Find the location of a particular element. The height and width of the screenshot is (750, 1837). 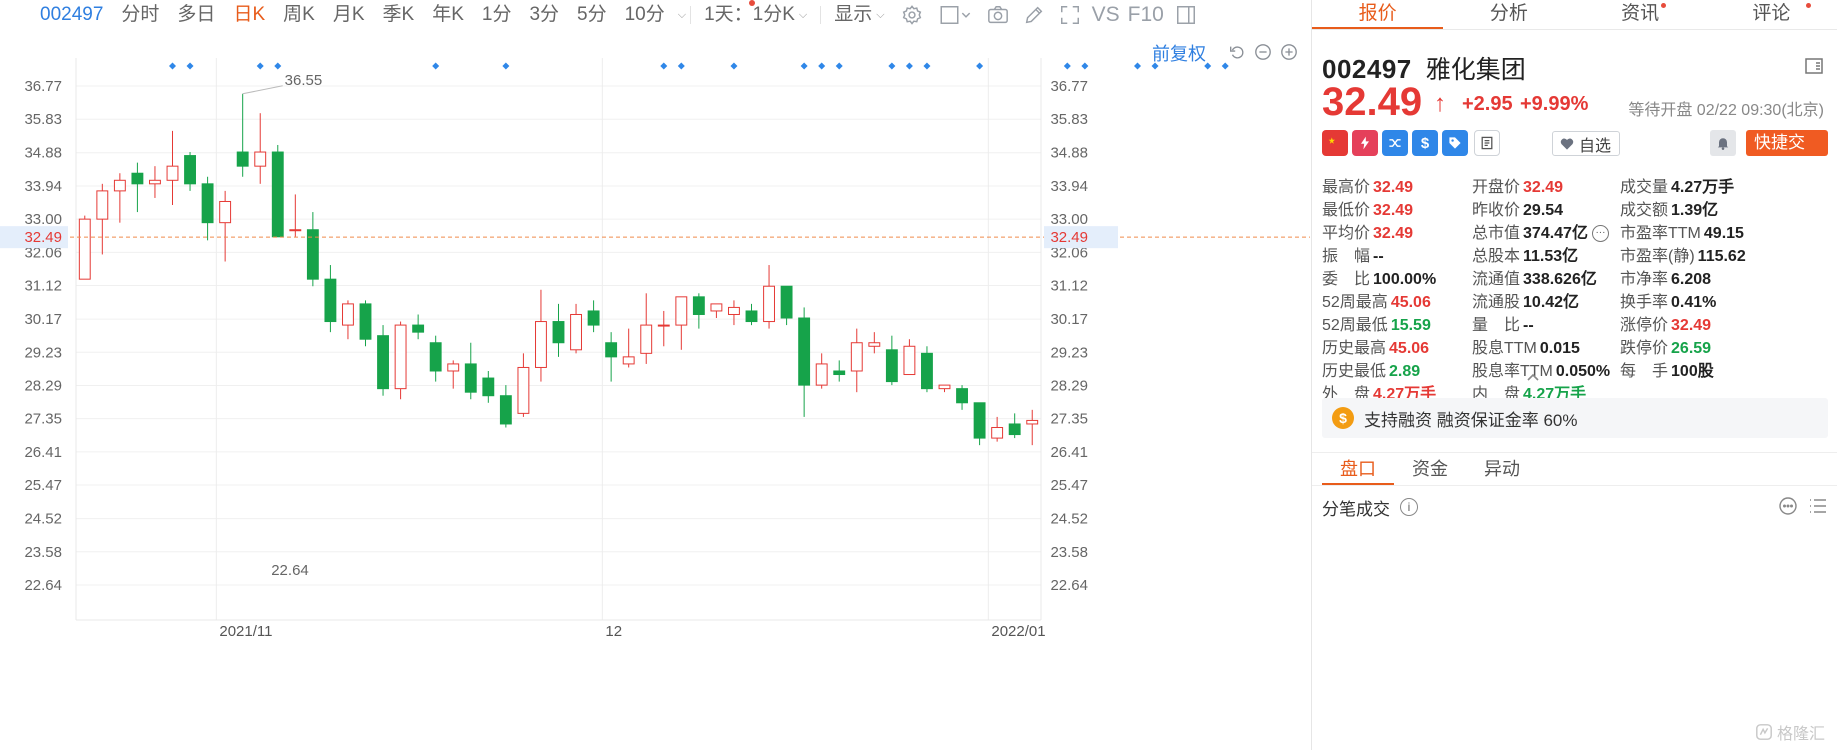

y-tick-label-left: 31.12 is located at coordinates (43, 286).